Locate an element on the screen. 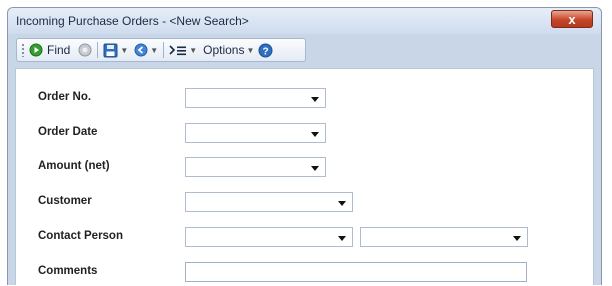  contact-person-label: Contact Person is located at coordinates (80, 236).